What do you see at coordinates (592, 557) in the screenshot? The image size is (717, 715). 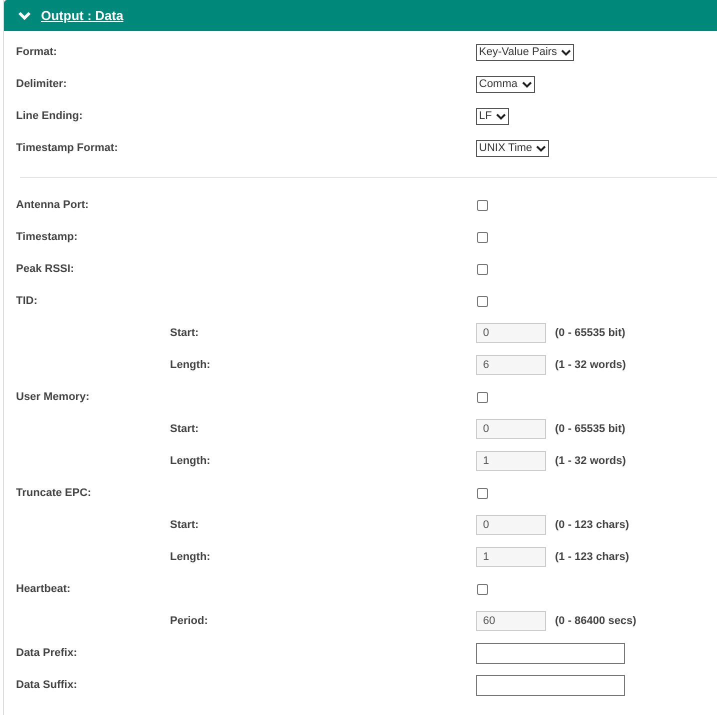 I see `range-hint: (1 - 123 chars)` at bounding box center [592, 557].